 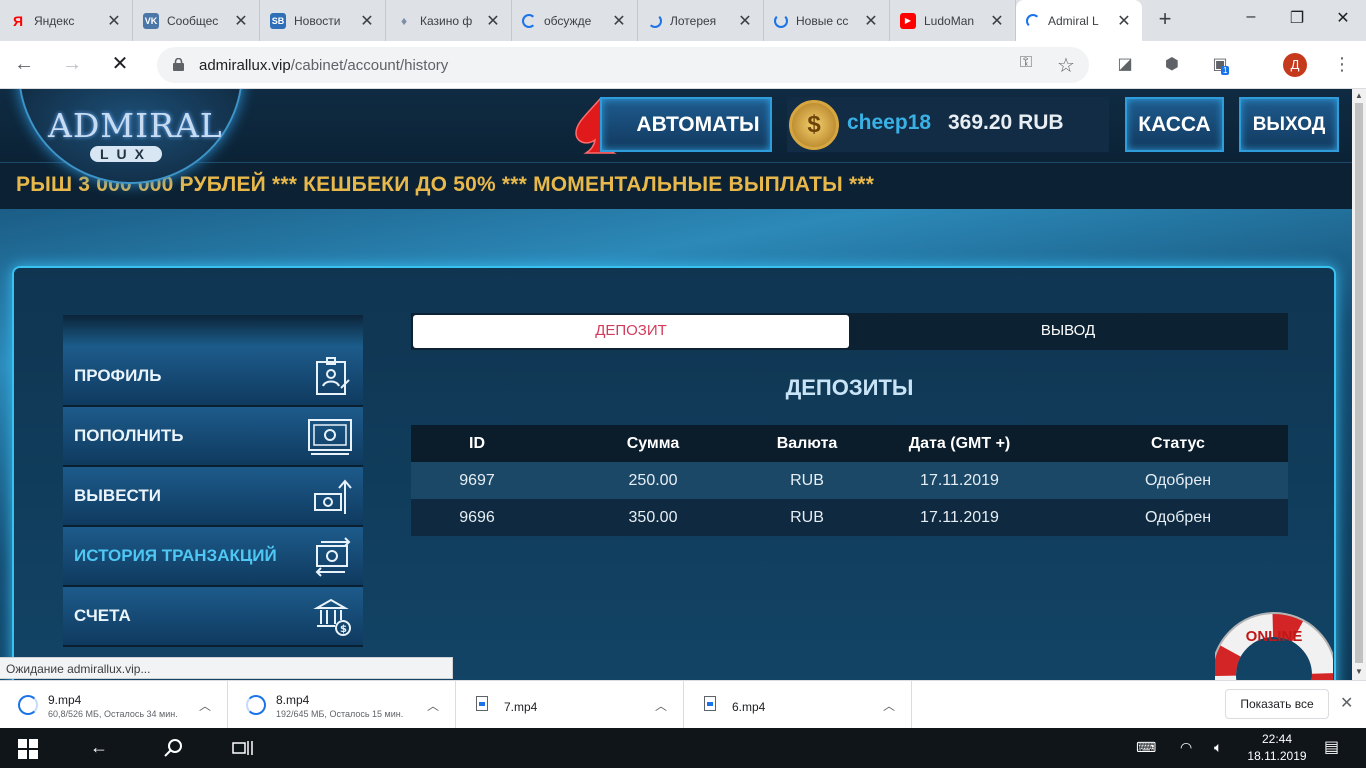 What do you see at coordinates (1331, 747) in the screenshot?
I see `notifications-icon: ▤` at bounding box center [1331, 747].